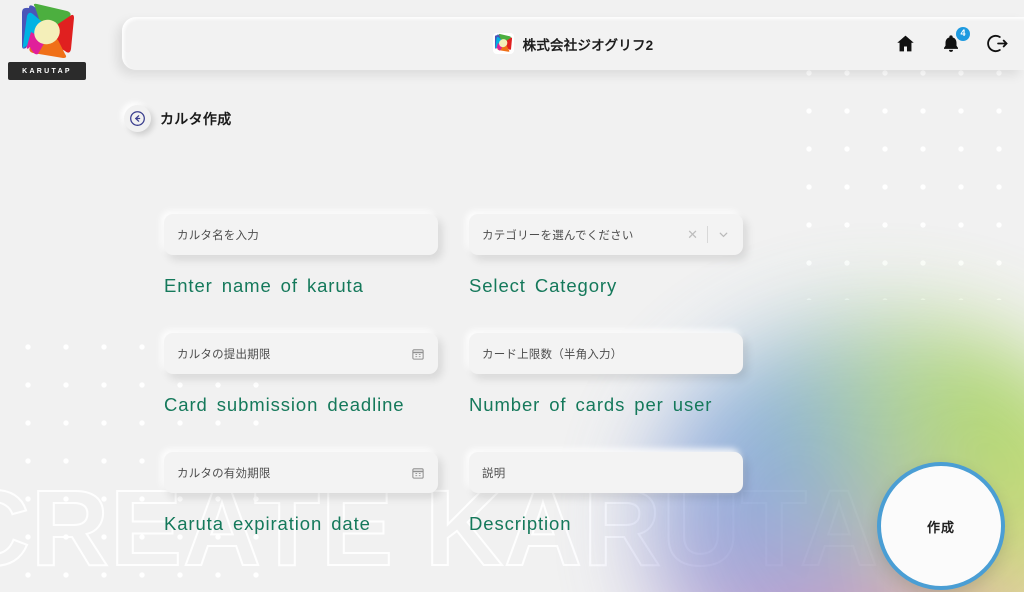 This screenshot has height=592, width=1024. Describe the element at coordinates (905, 44) in the screenshot. I see `home-icon` at that location.